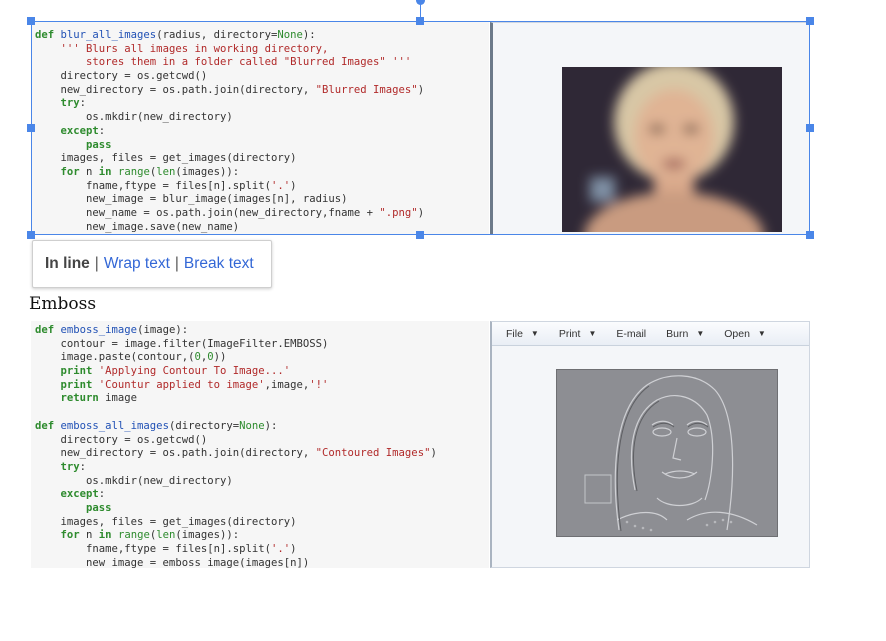 The width and height of the screenshot is (886, 641). Describe the element at coordinates (262, 372) in the screenshot. I see `code-line: print 'Applying Contour To Image...'` at that location.